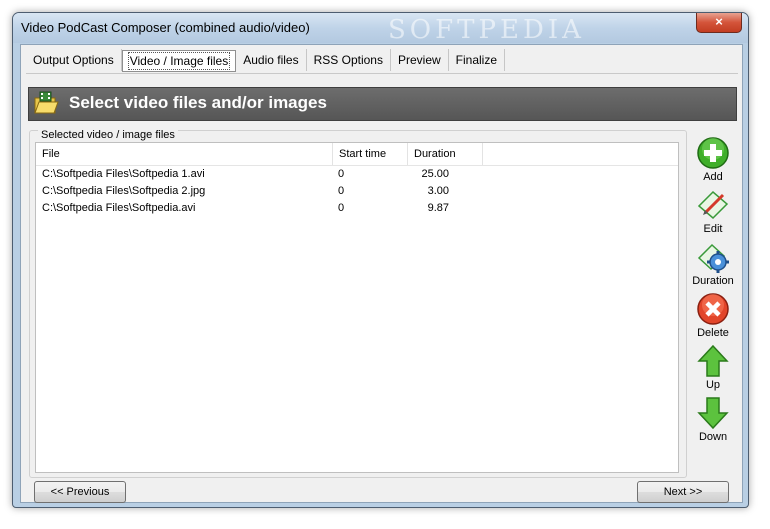 Image resolution: width=770 pixels, height=529 pixels. What do you see at coordinates (713, 360) in the screenshot?
I see `arrow-up-icon` at bounding box center [713, 360].